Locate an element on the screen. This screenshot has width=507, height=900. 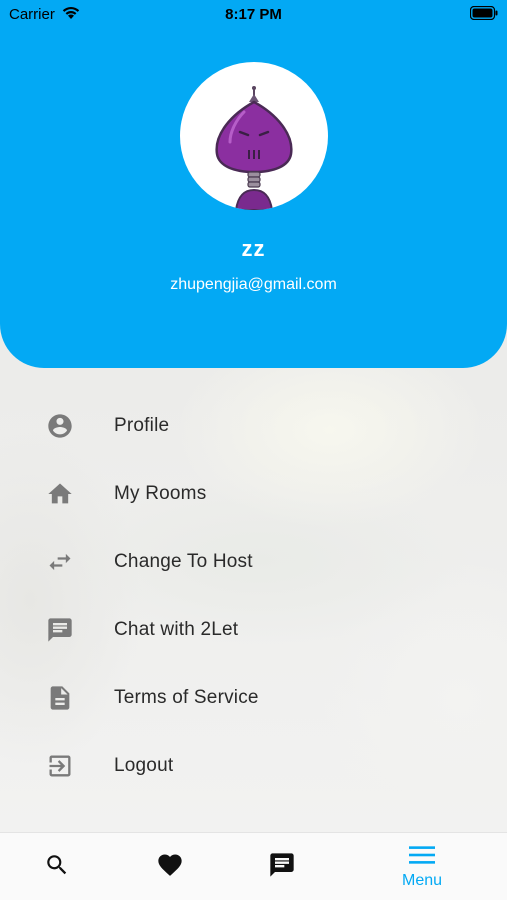
chat-icon is located at coordinates (60, 630).